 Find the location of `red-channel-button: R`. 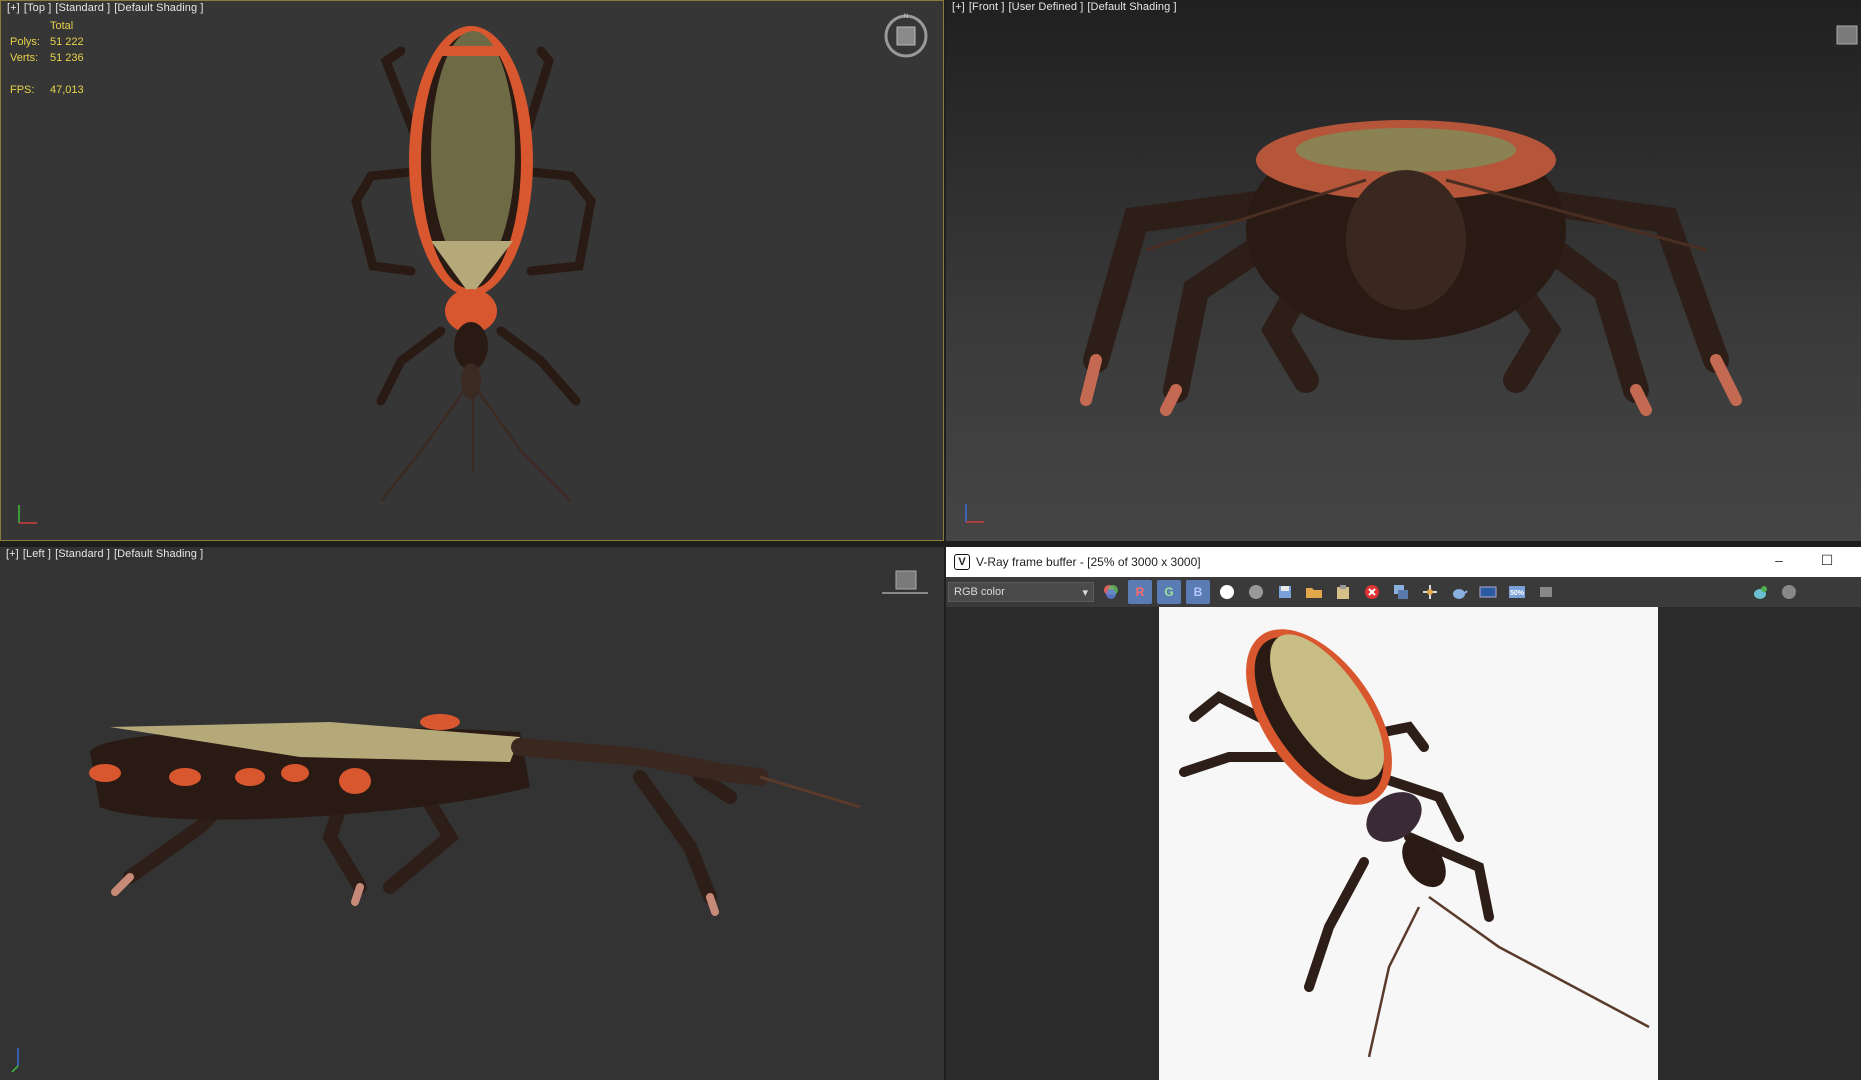

red-channel-button: R is located at coordinates (1140, 592).